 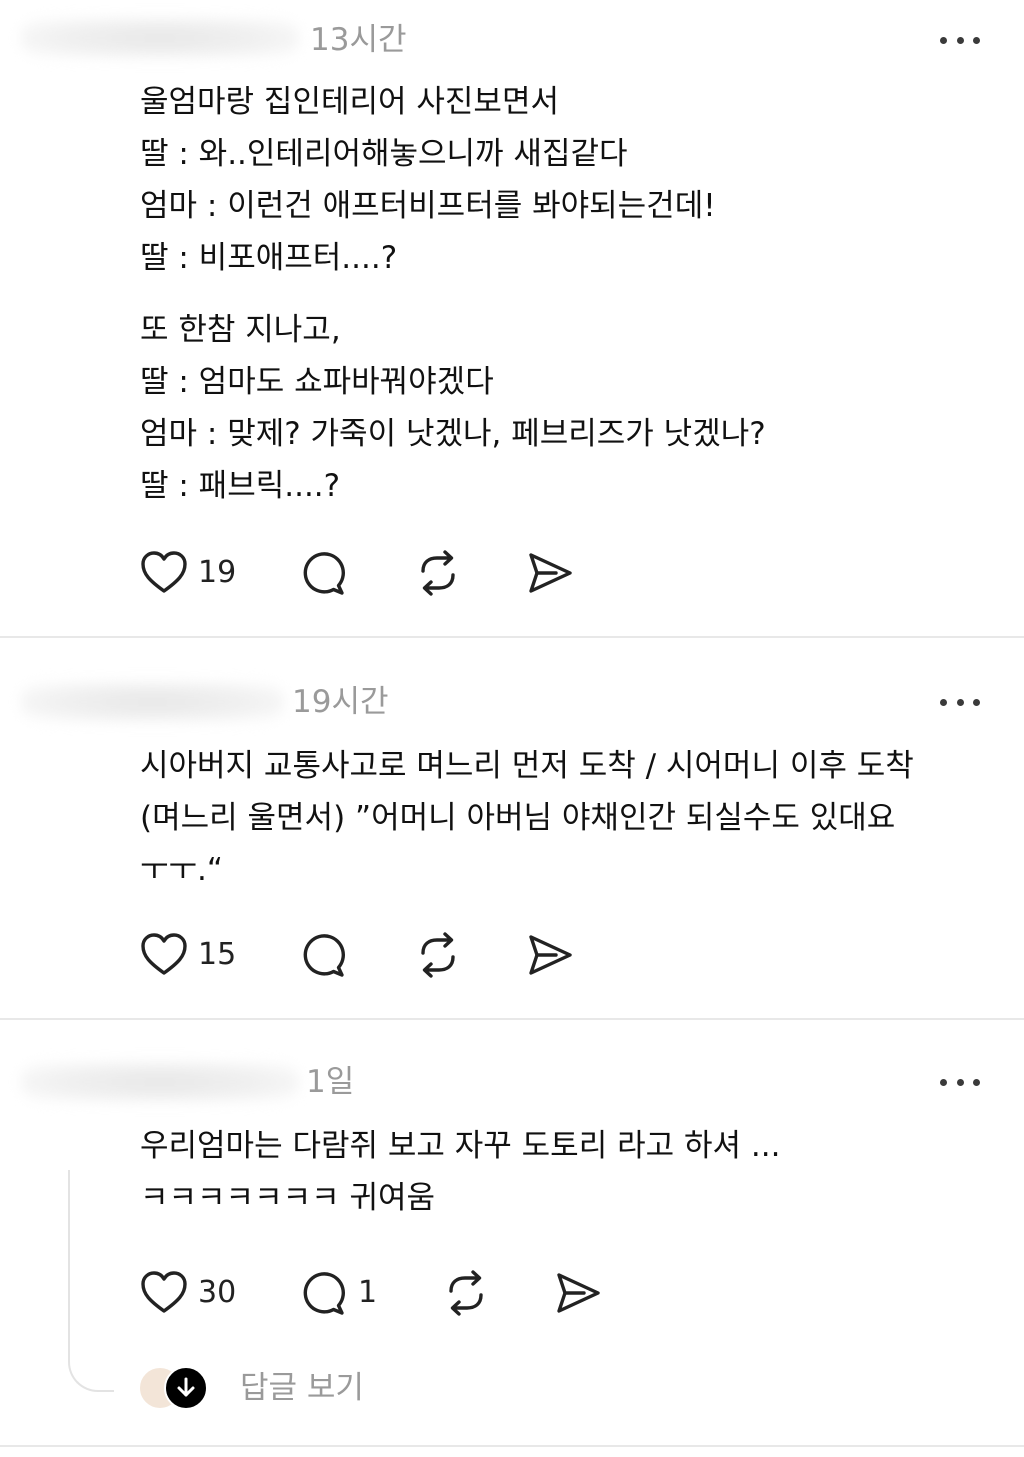 I want to click on like-button: 15, so click(x=188, y=955).